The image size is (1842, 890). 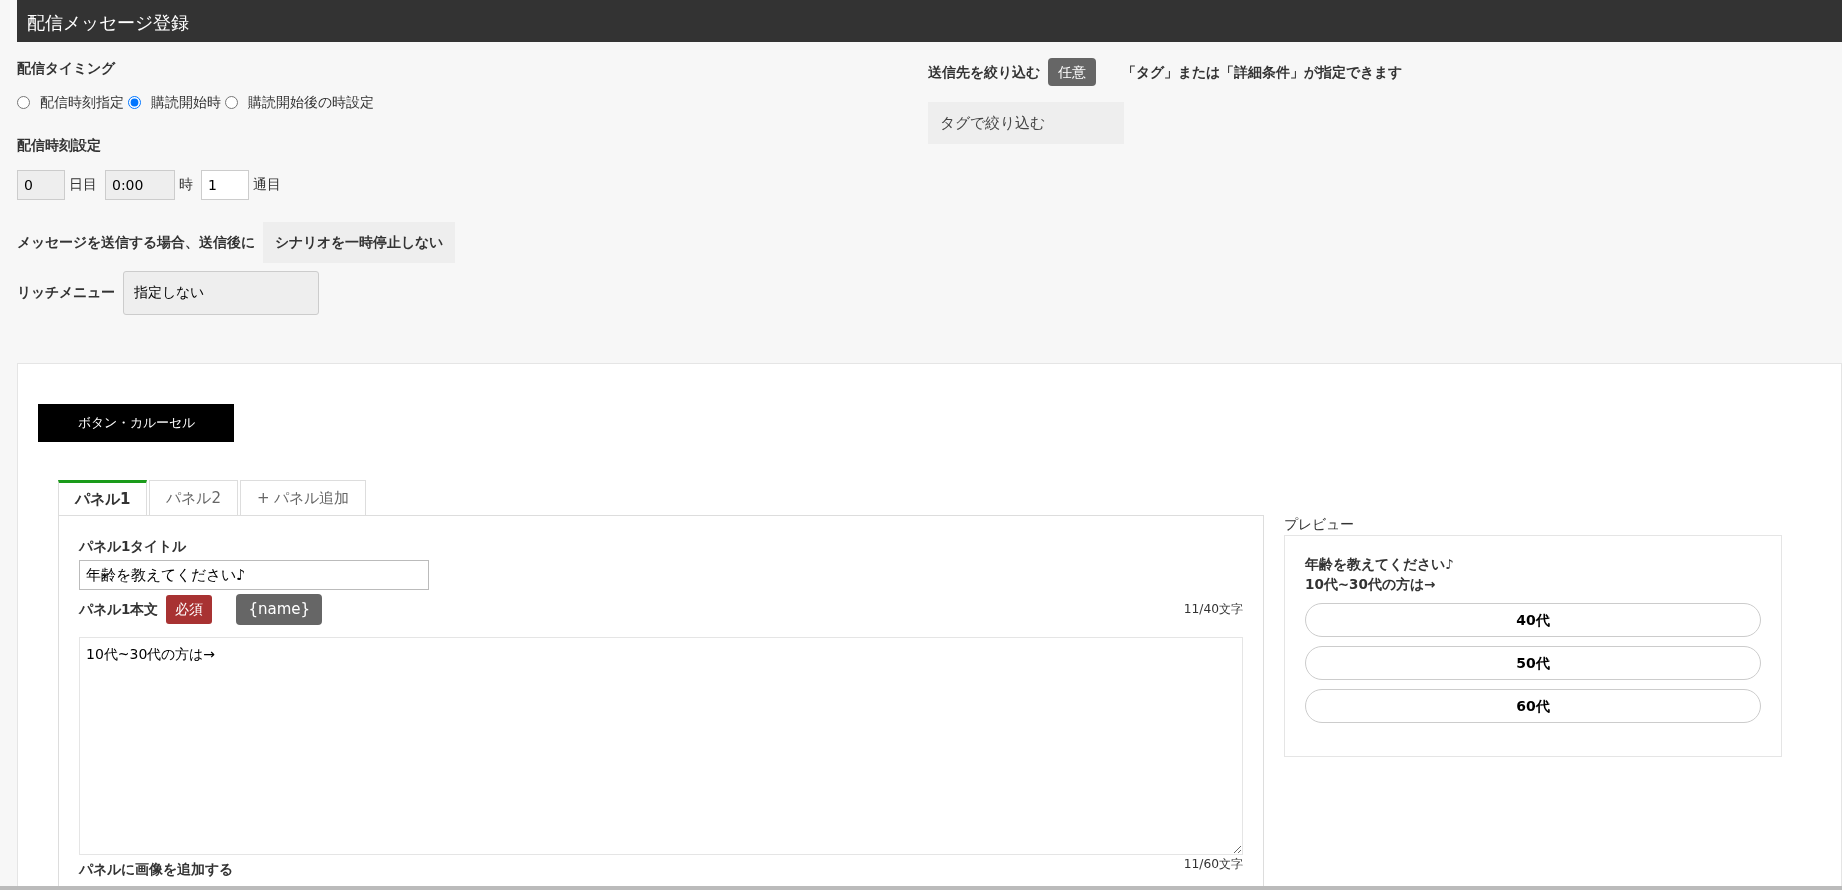 What do you see at coordinates (186, 103) in the screenshot?
I see `radio-label: 購読開始時` at bounding box center [186, 103].